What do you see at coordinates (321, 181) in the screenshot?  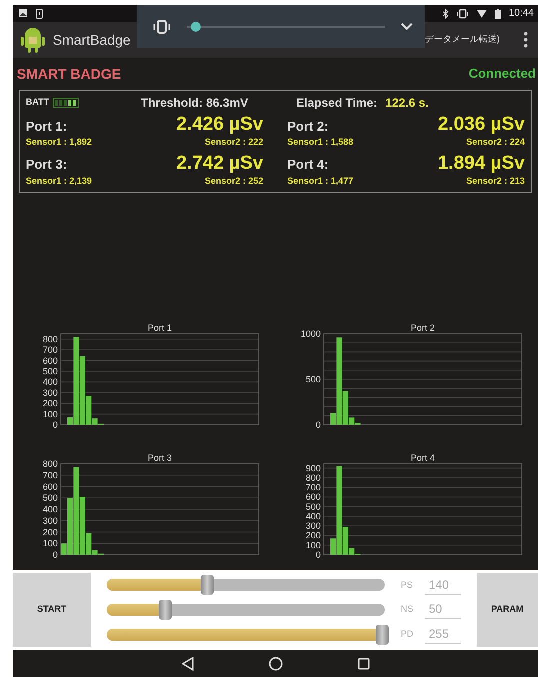 I see `sensor-count: Sensor1 : 1,477` at bounding box center [321, 181].